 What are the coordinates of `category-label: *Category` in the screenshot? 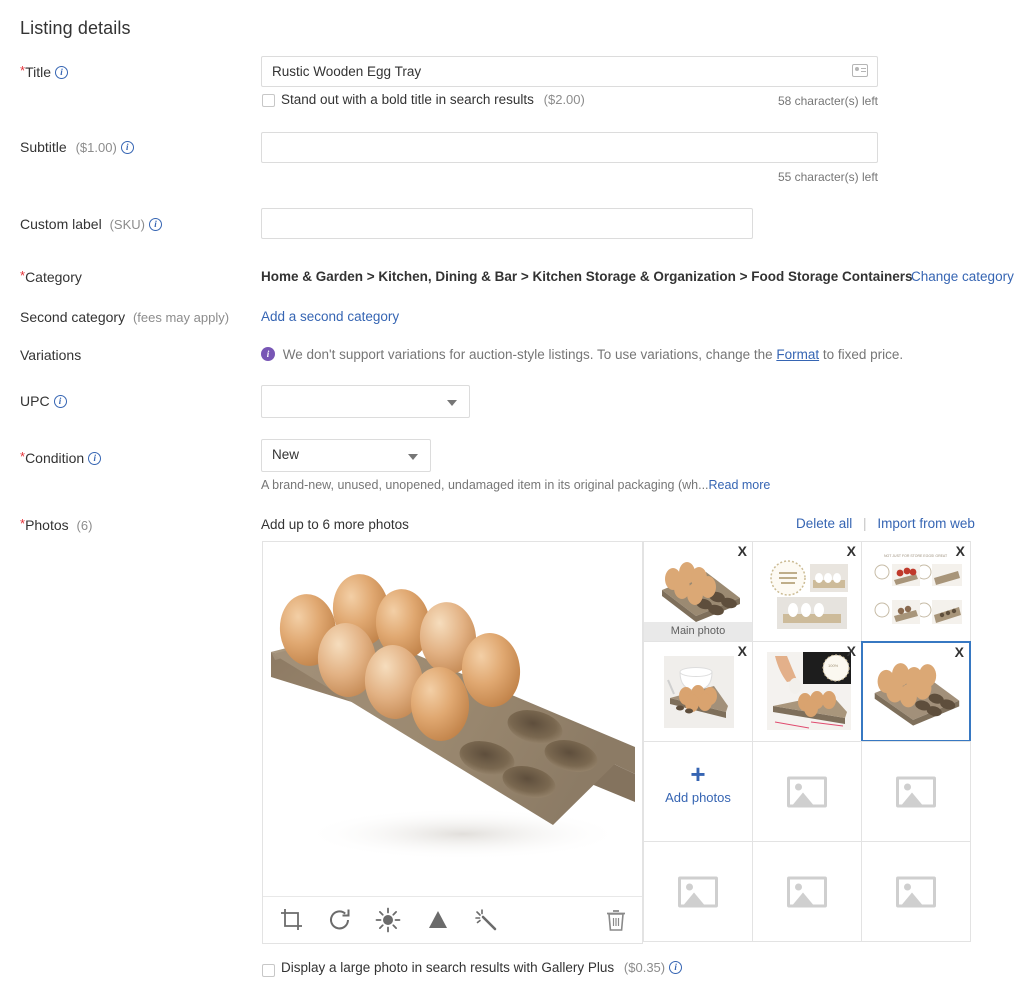 It's located at (51, 277).